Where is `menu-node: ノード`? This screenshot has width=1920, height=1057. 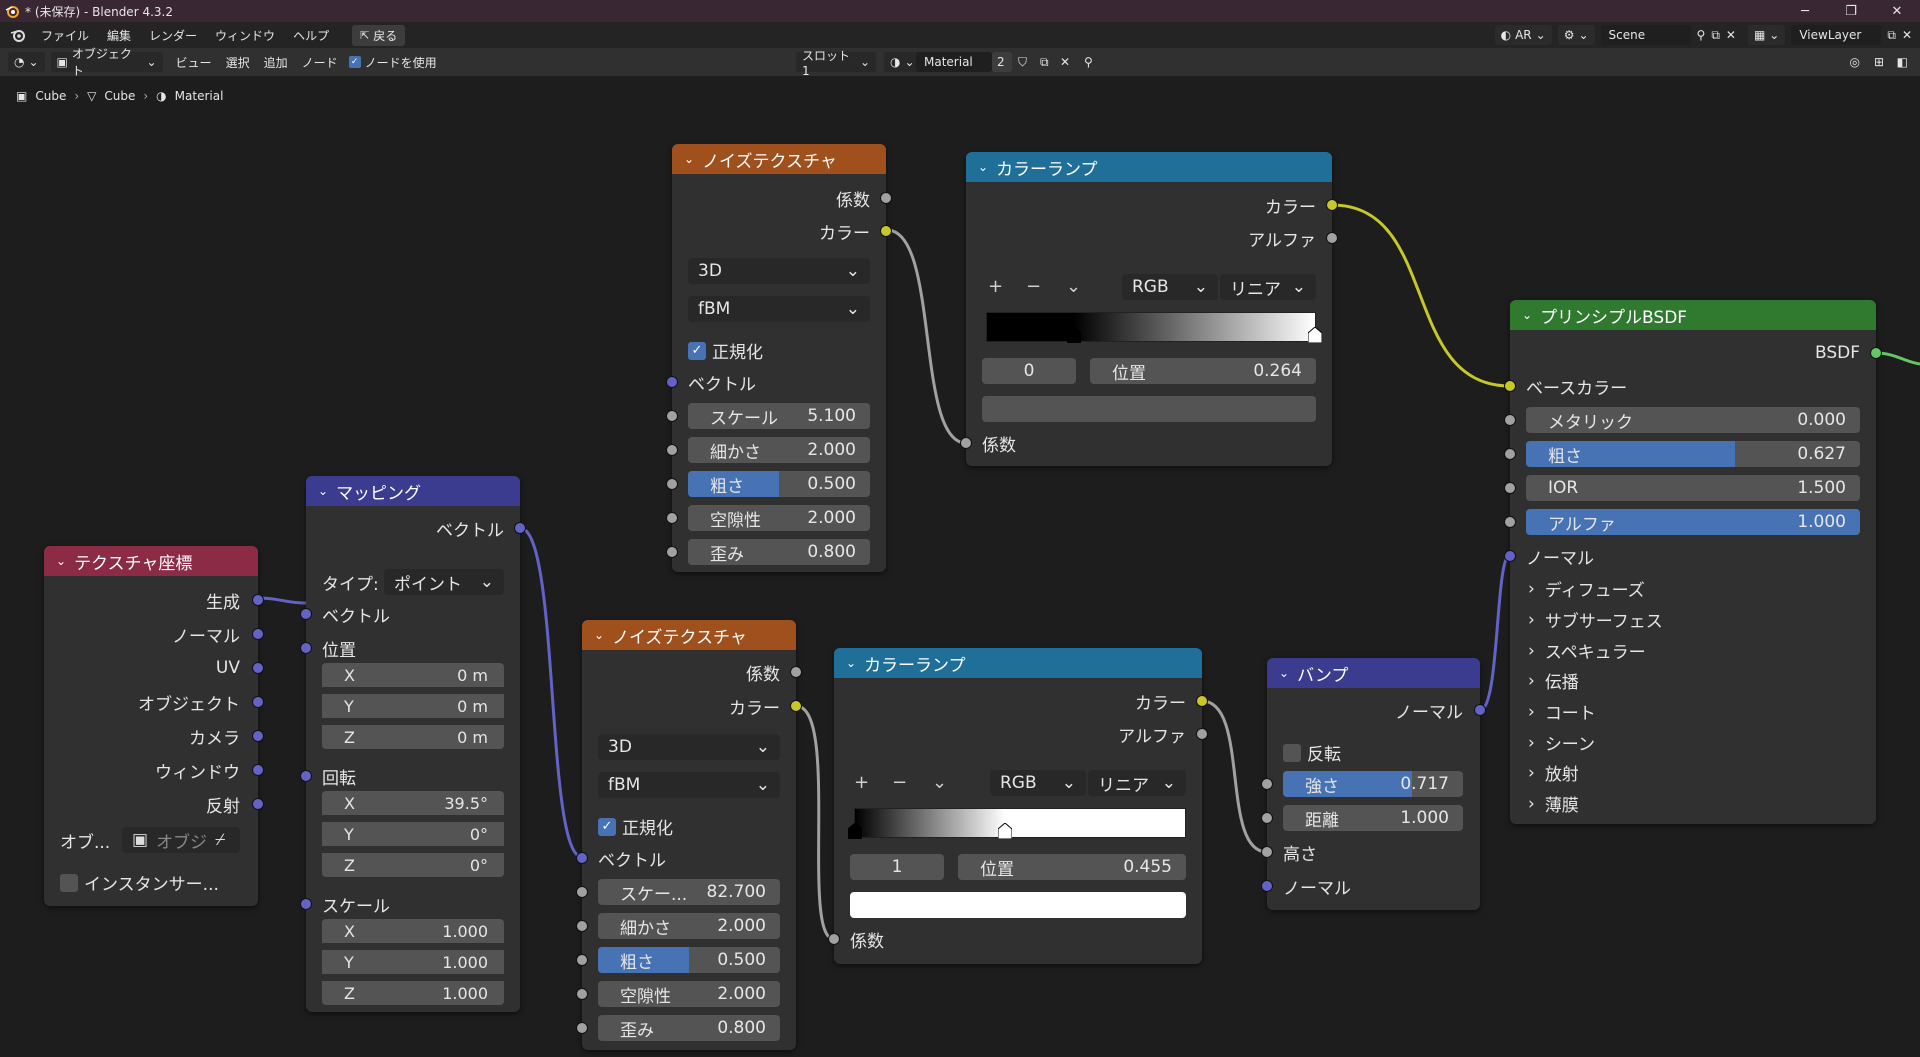
menu-node: ノード is located at coordinates (320, 62).